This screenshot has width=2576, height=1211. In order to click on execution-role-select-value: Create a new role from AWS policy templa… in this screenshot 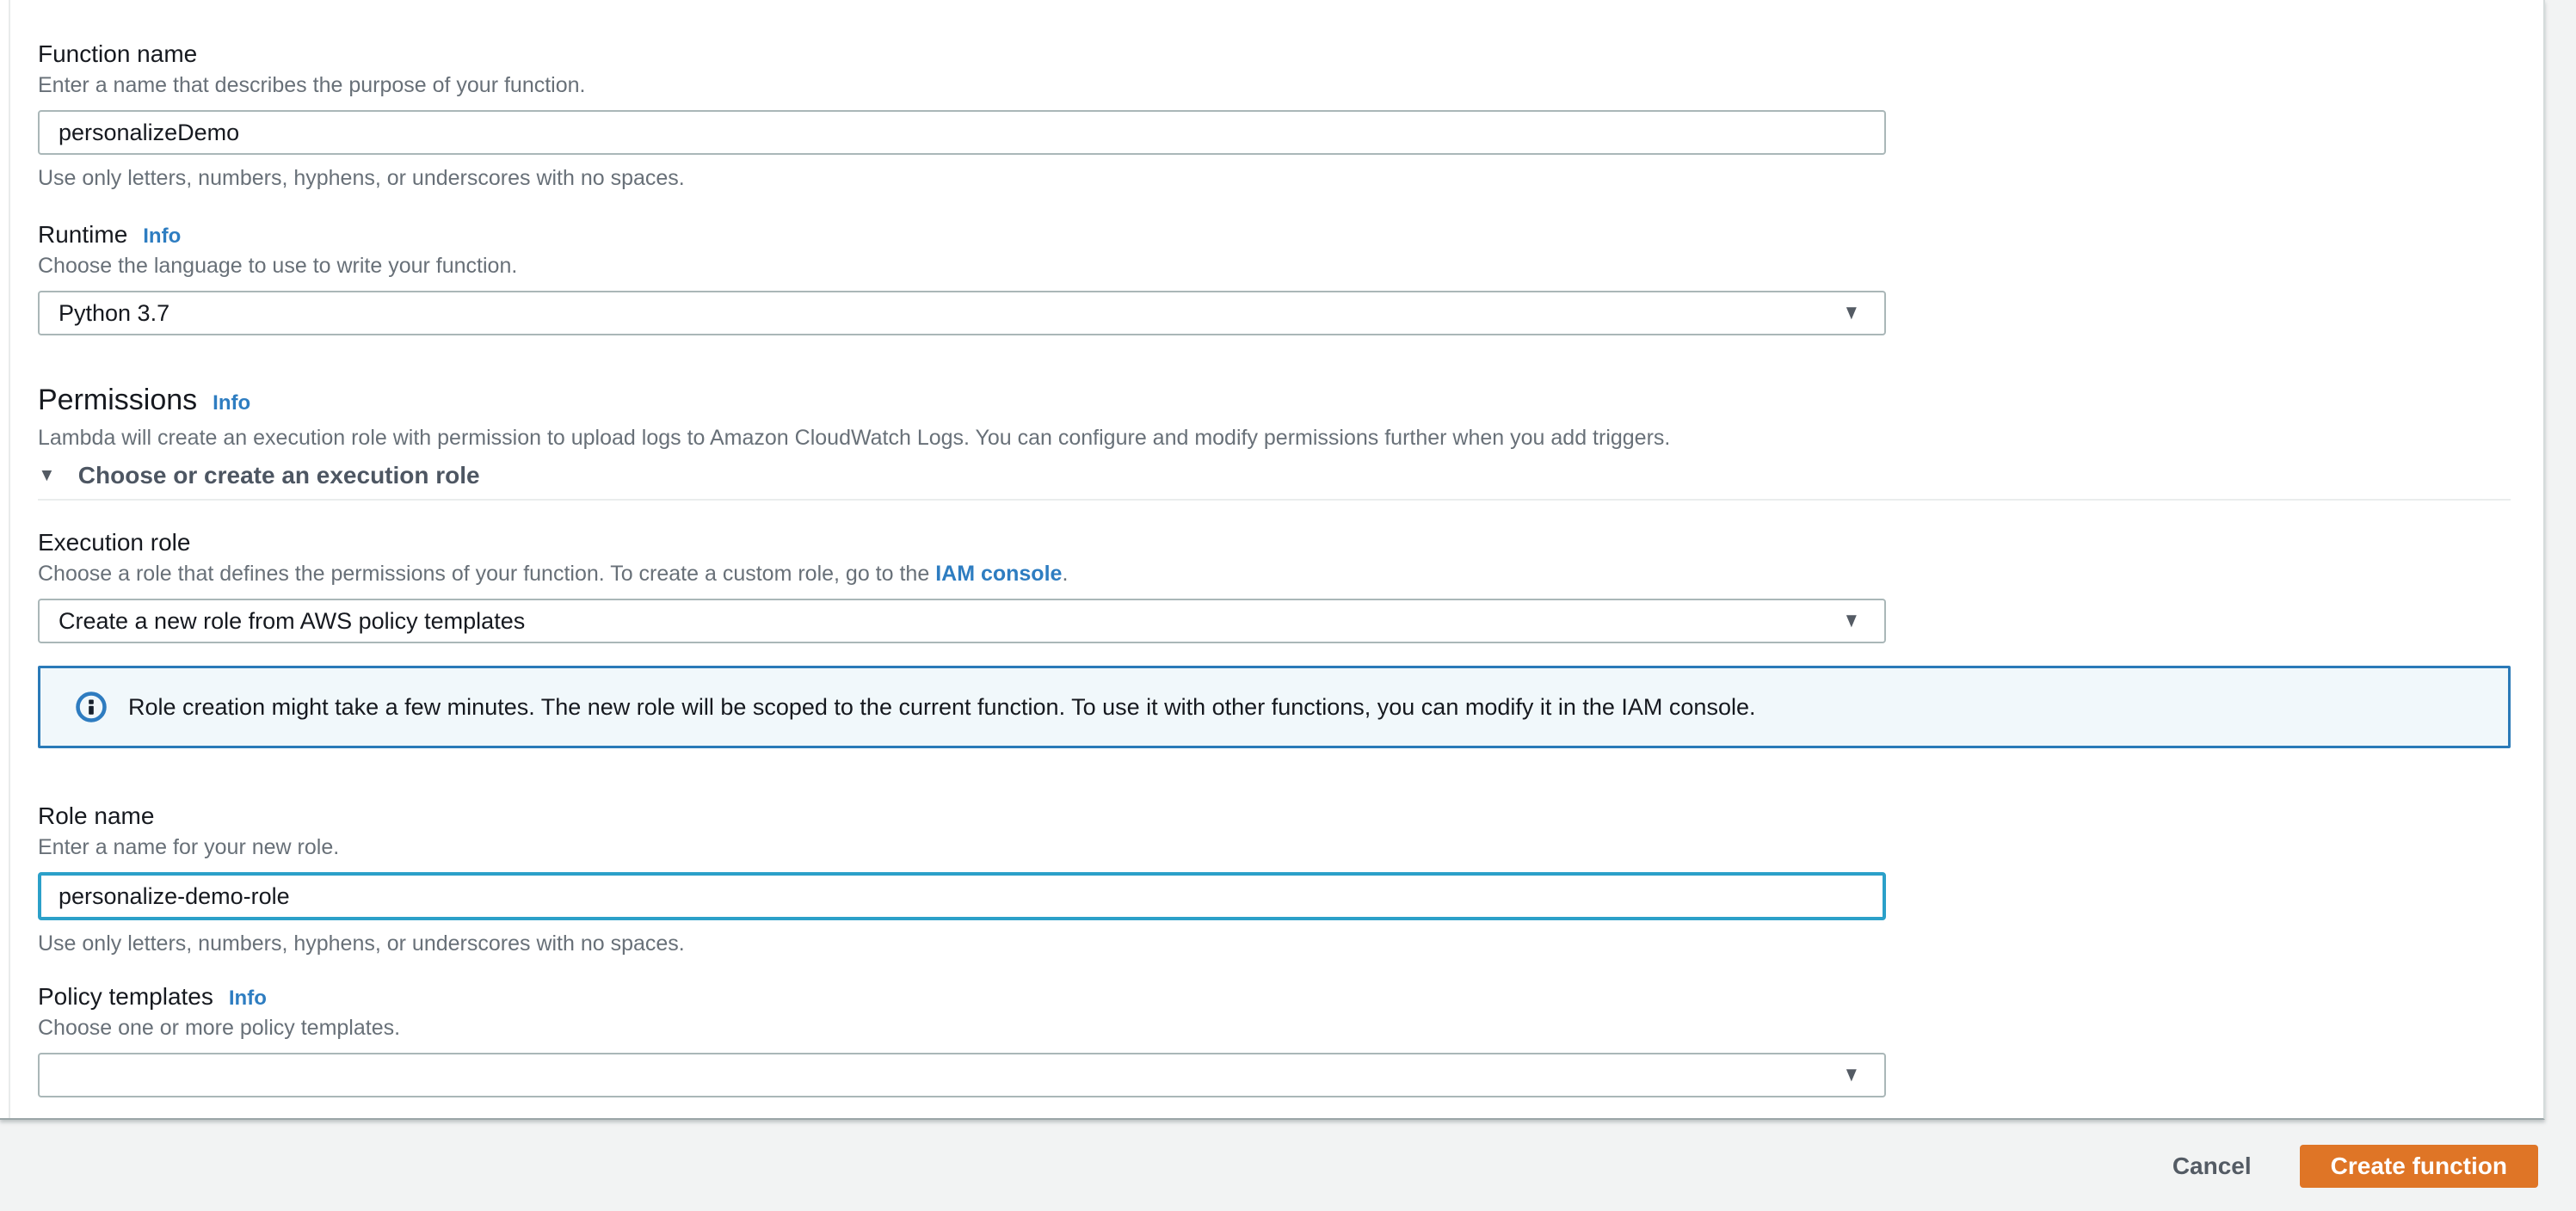, I will do `click(293, 620)`.